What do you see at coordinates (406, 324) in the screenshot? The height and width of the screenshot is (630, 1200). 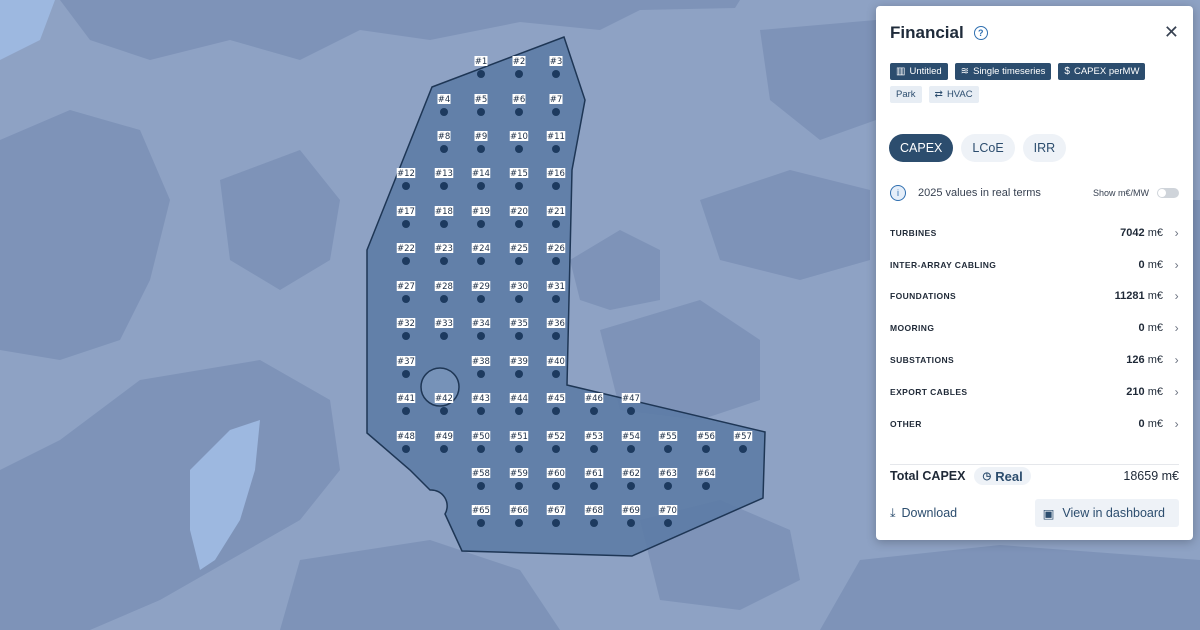 I see `turbine-label: #32` at bounding box center [406, 324].